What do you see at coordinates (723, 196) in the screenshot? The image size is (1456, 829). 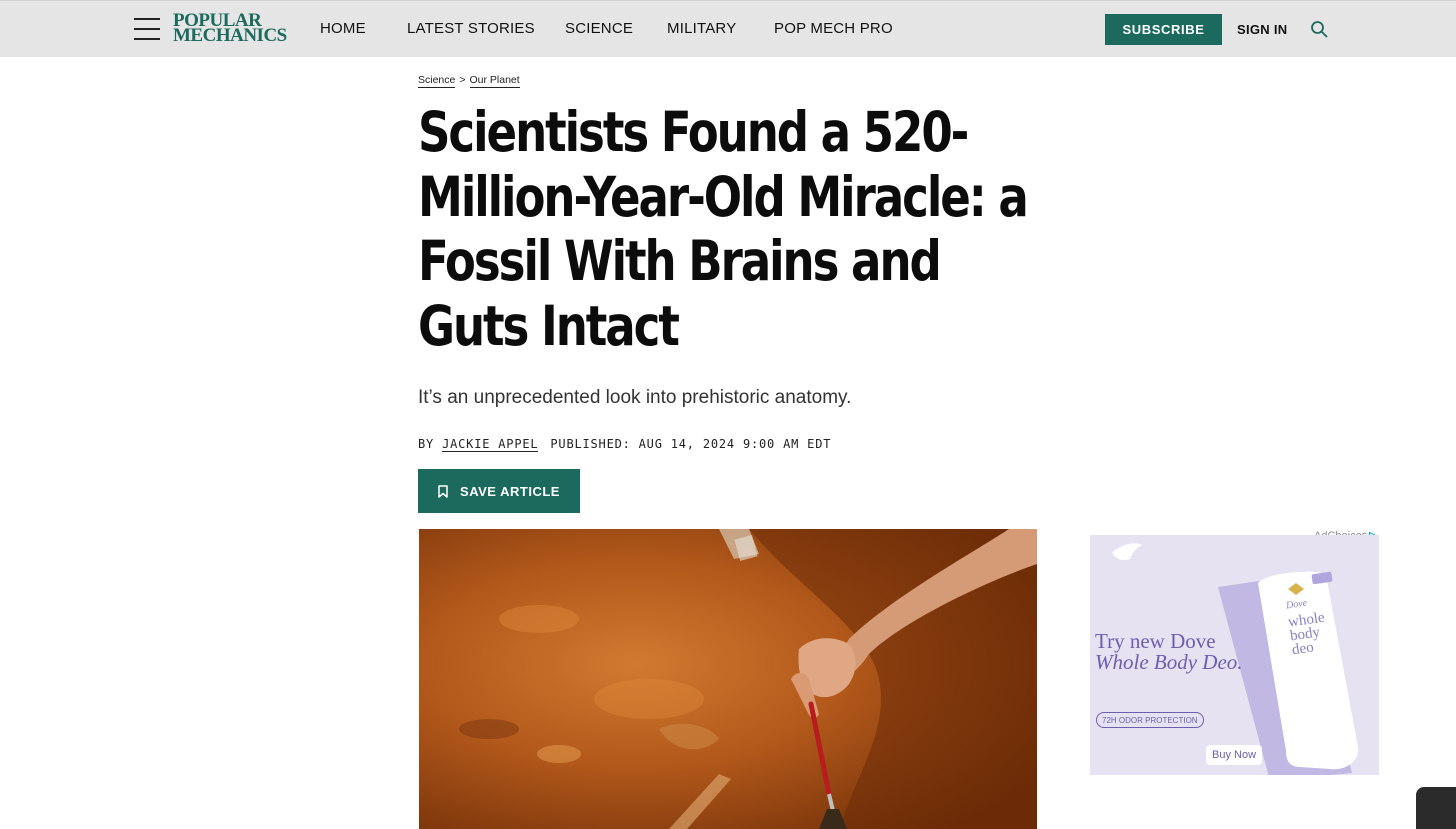 I see `headline-line: Million-Year-Old Miracle: a` at bounding box center [723, 196].